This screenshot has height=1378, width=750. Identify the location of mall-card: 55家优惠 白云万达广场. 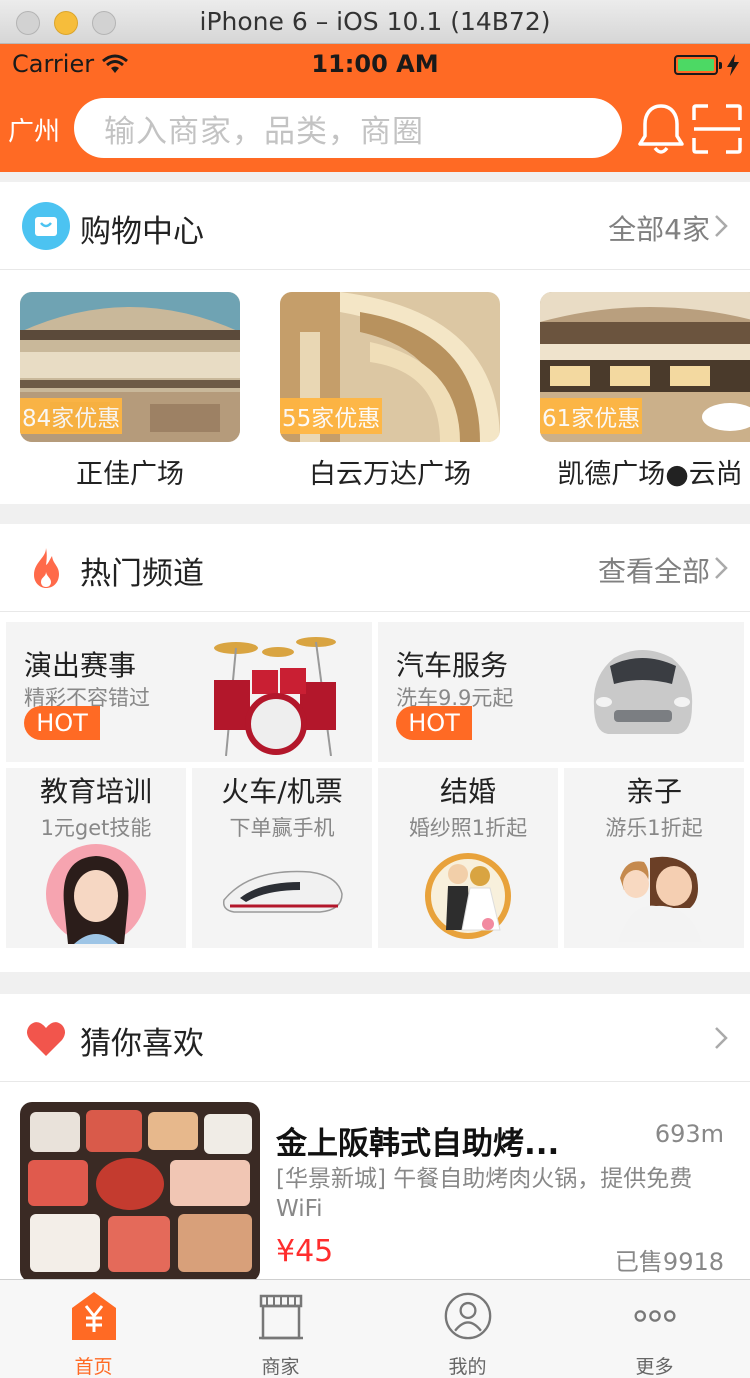
(390, 391).